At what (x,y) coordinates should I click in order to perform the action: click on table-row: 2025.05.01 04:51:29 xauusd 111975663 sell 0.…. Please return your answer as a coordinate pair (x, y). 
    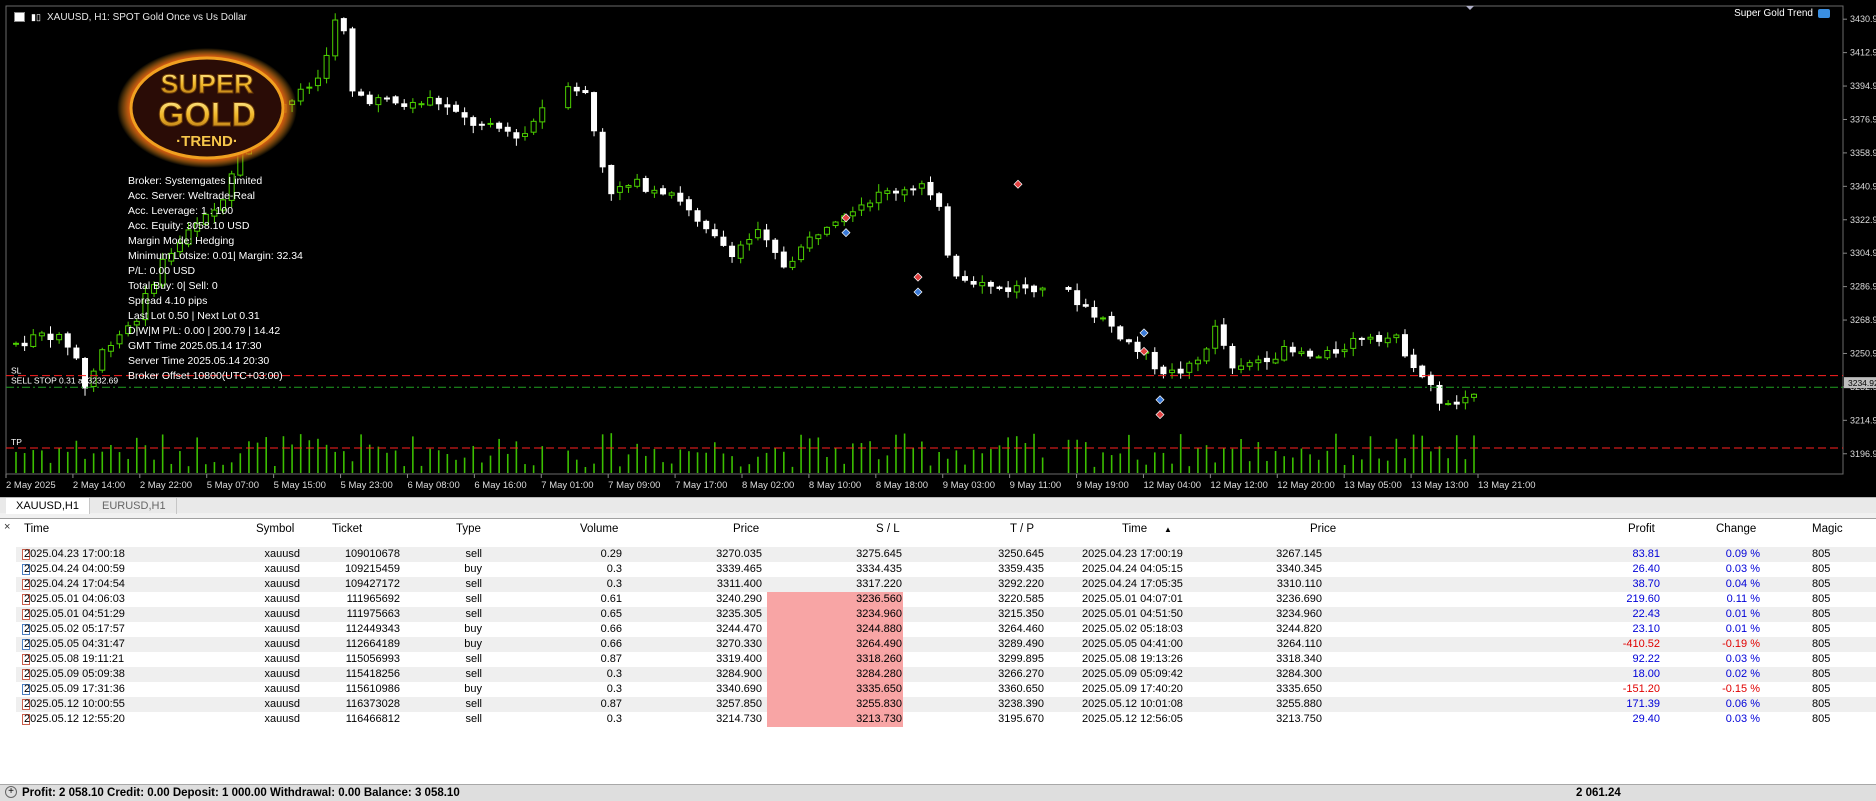
    Looking at the image, I should click on (946, 614).